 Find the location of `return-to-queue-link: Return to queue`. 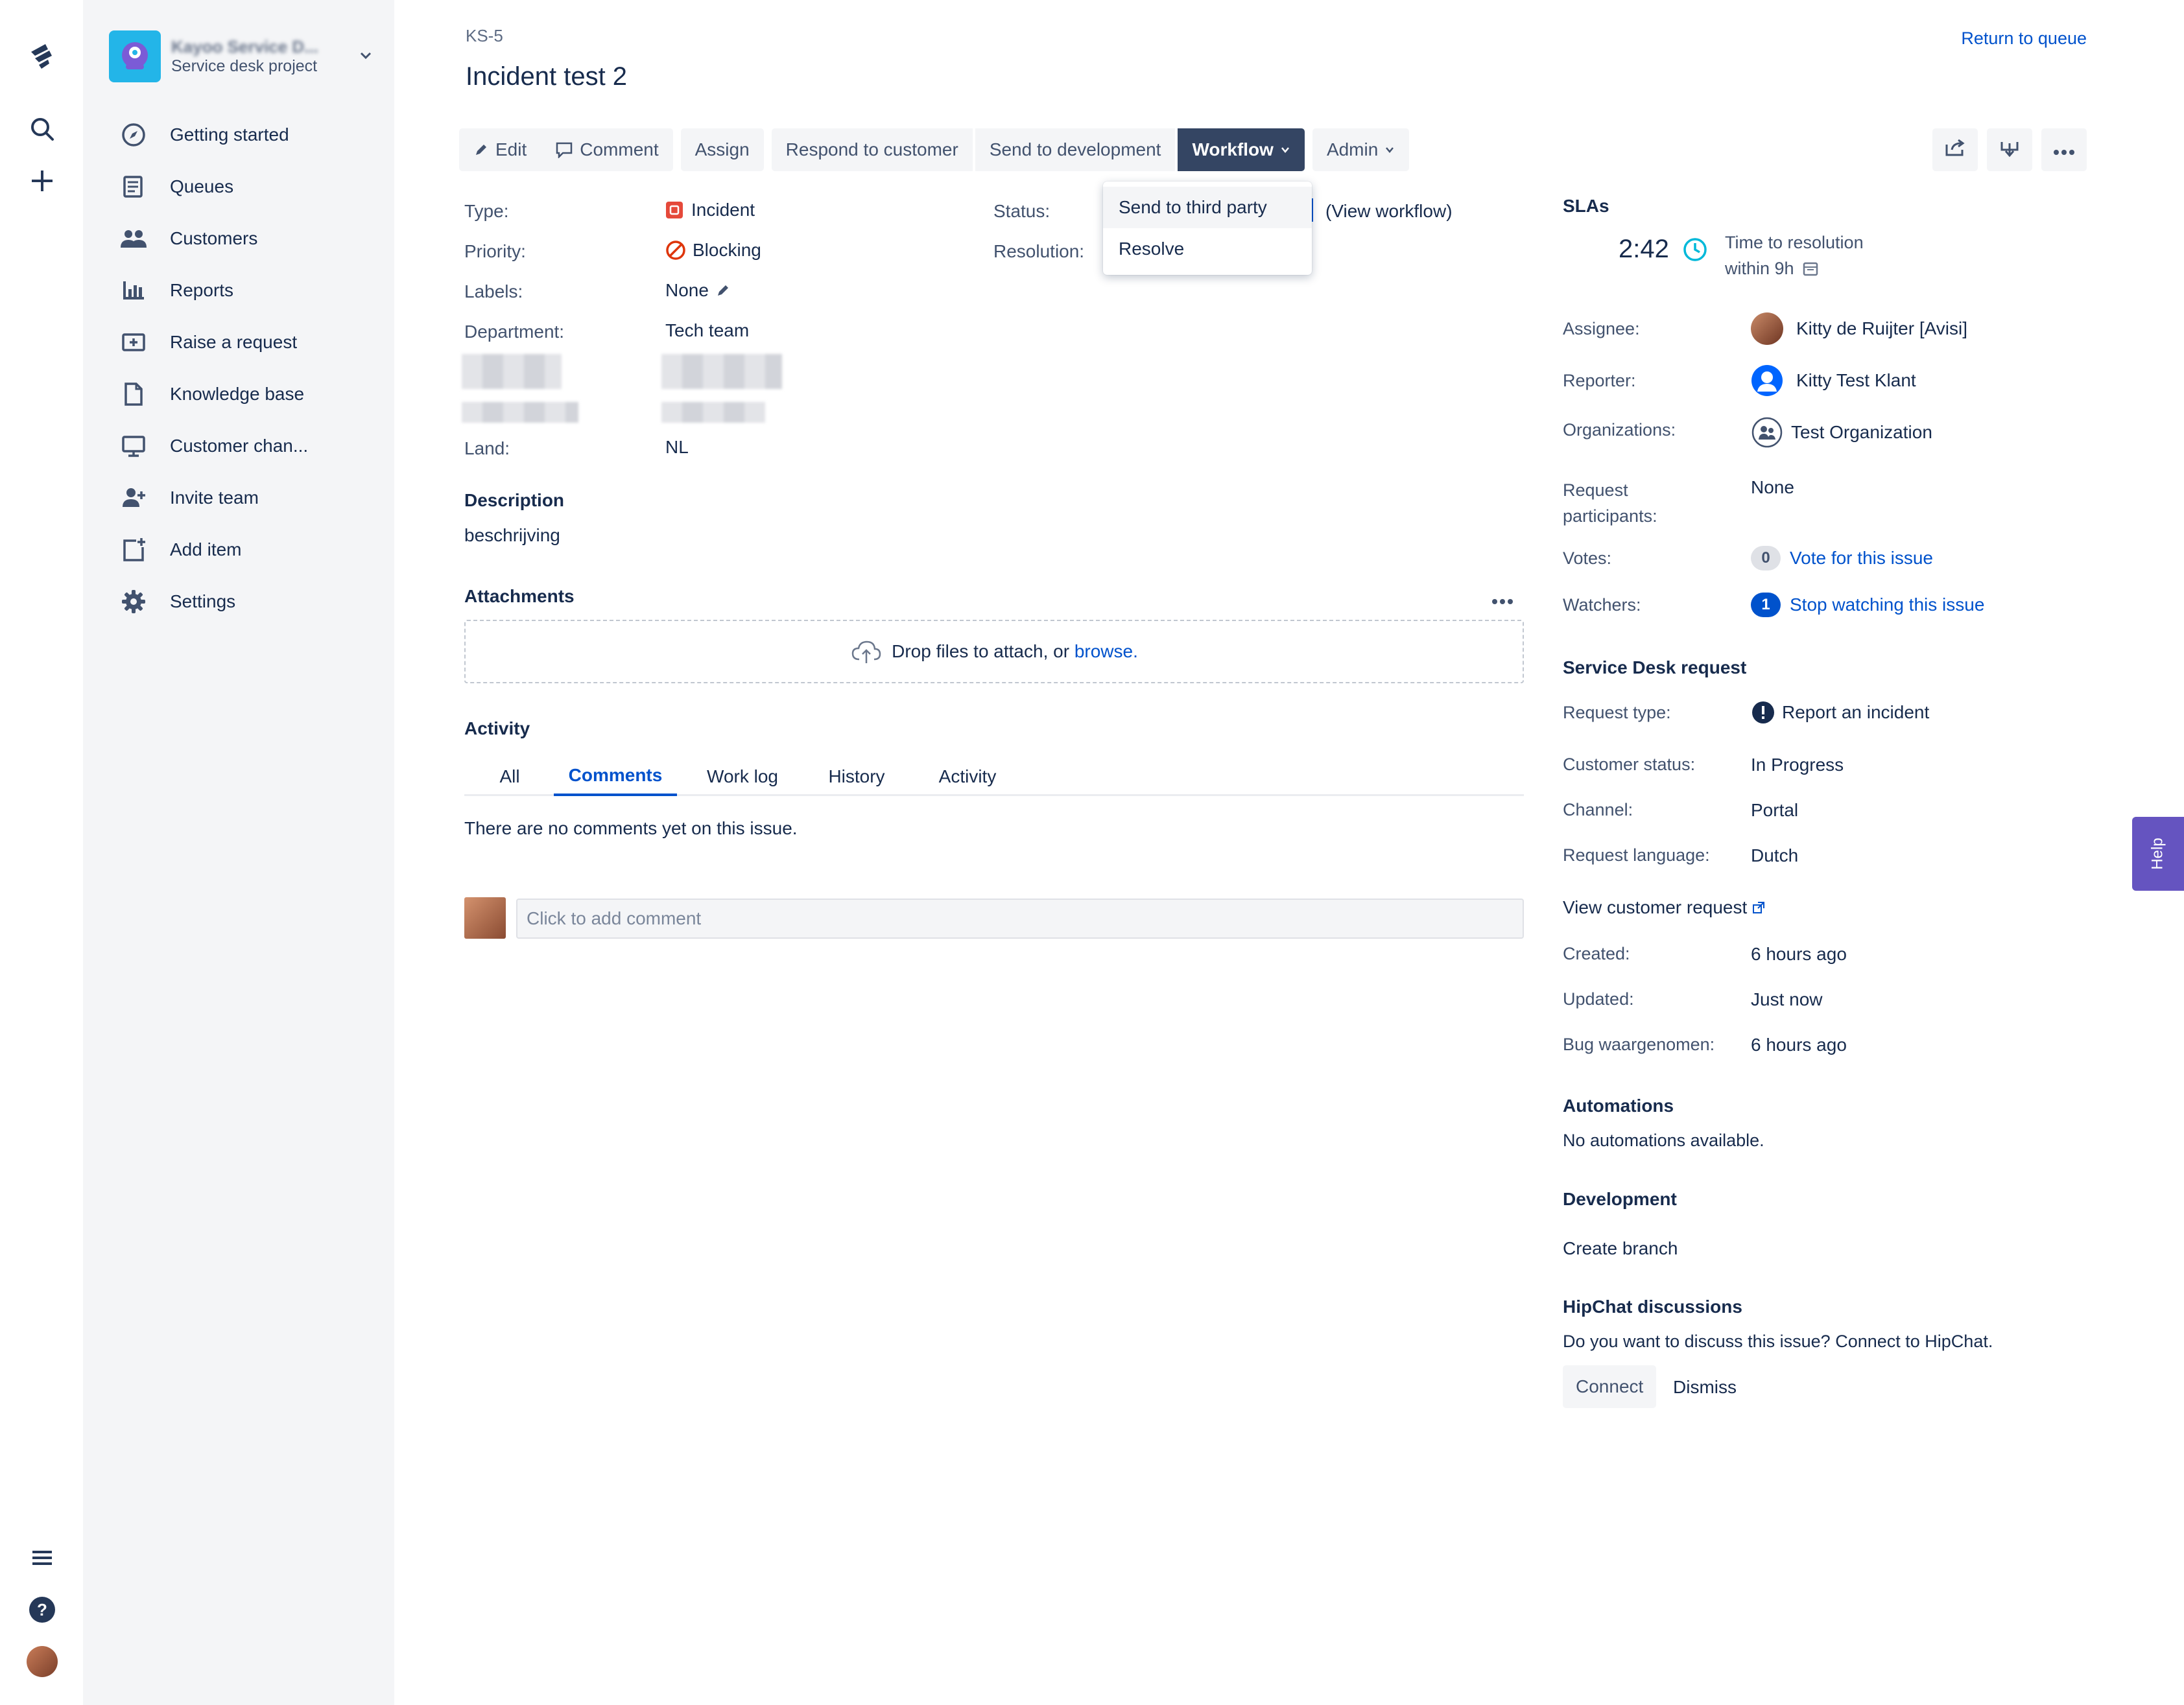

return-to-queue-link: Return to queue is located at coordinates (2024, 39).